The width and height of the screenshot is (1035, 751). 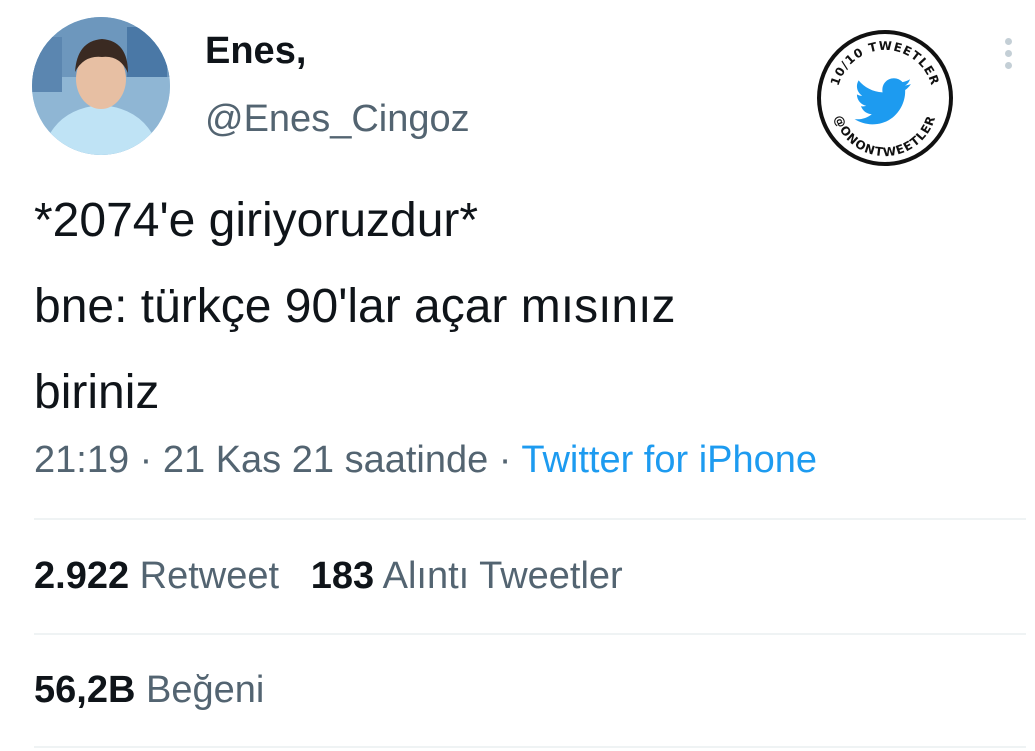 What do you see at coordinates (337, 119) in the screenshot?
I see `author-handle: @Enes_Cingoz` at bounding box center [337, 119].